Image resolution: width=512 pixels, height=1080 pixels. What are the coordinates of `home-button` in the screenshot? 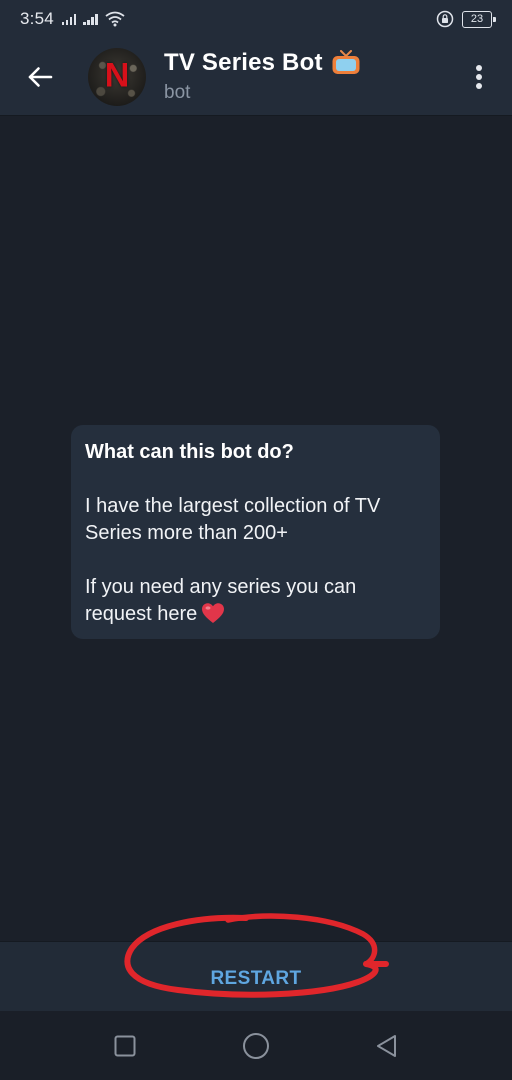 It's located at (256, 1046).